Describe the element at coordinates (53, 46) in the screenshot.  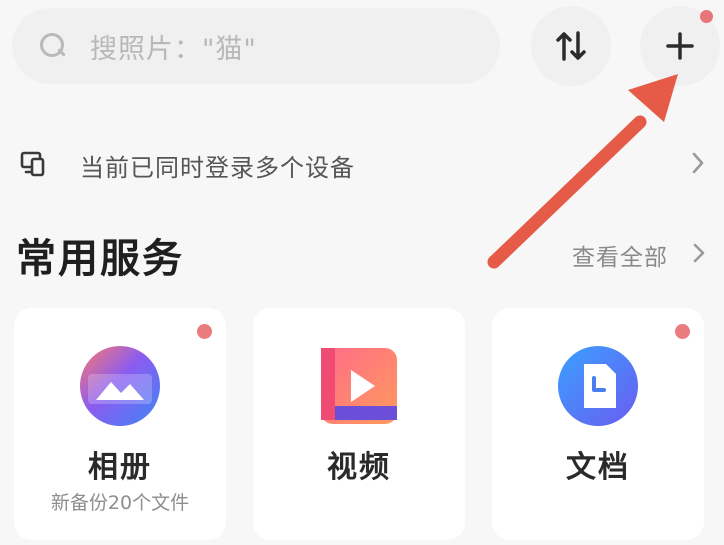
I see `search-icon` at that location.